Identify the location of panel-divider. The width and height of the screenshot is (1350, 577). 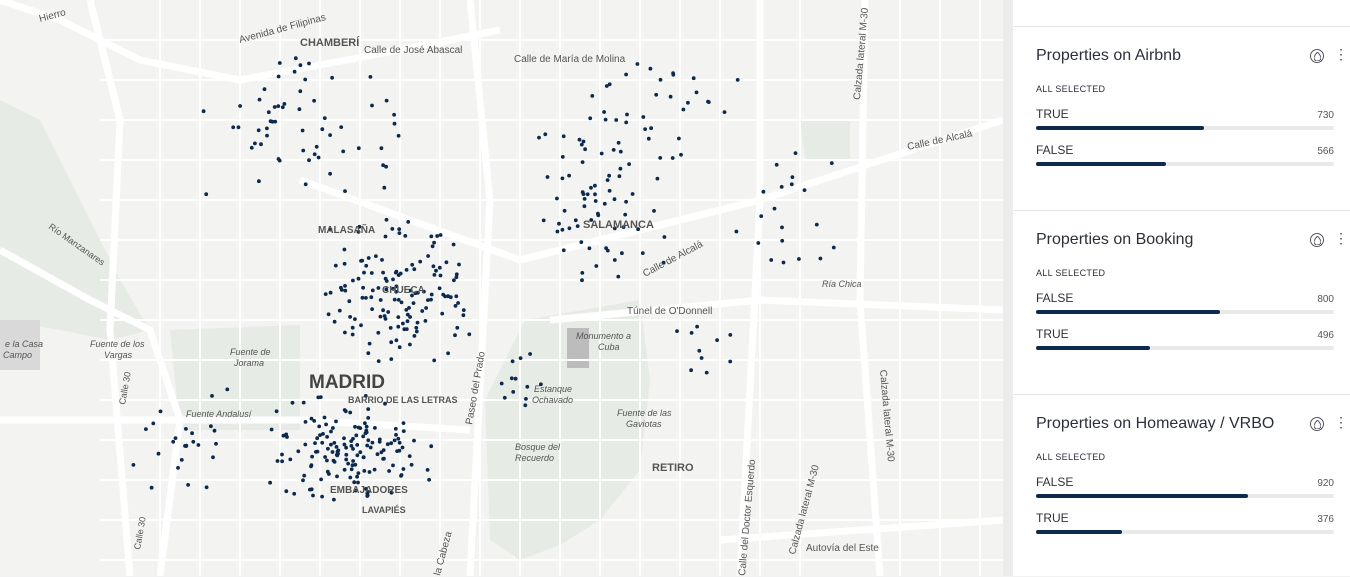
(1008, 288).